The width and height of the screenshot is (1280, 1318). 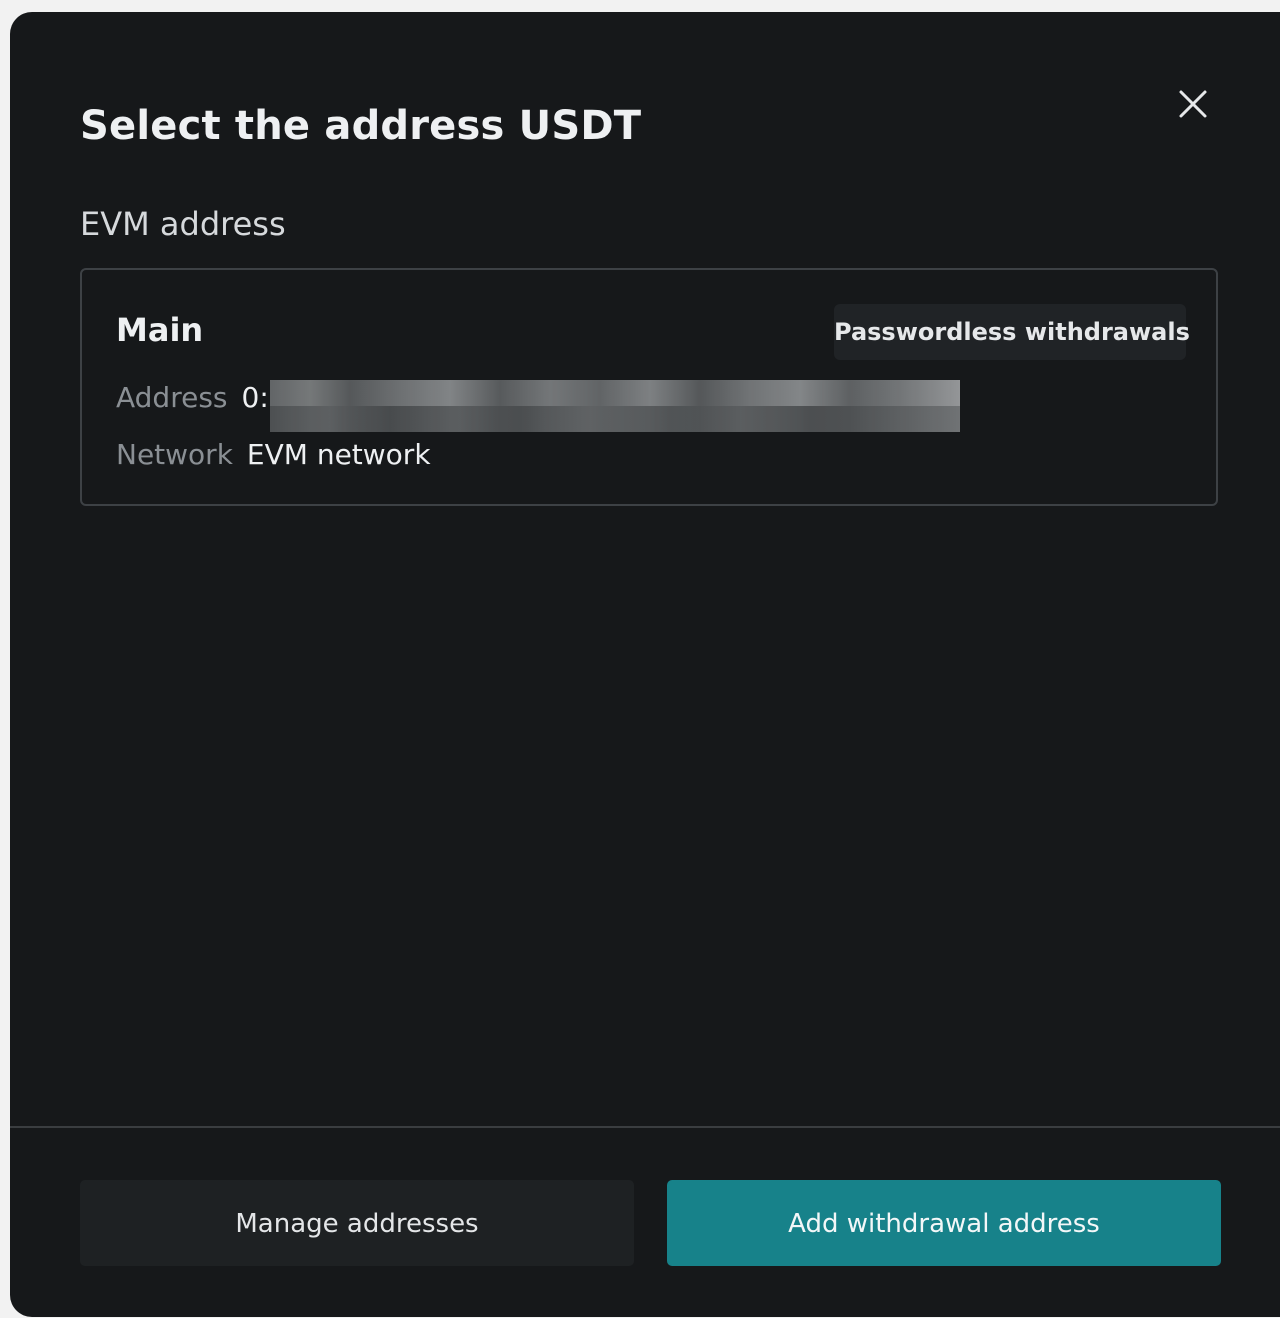 I want to click on address-name: Main, so click(x=160, y=330).